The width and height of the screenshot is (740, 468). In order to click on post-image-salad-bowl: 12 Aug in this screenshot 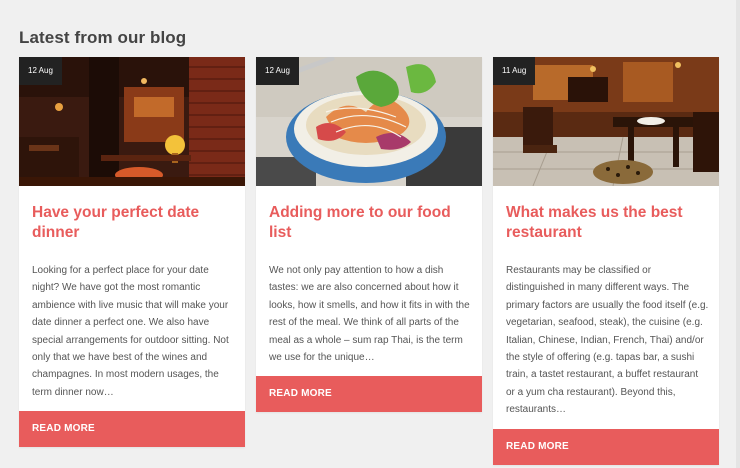, I will do `click(369, 121)`.